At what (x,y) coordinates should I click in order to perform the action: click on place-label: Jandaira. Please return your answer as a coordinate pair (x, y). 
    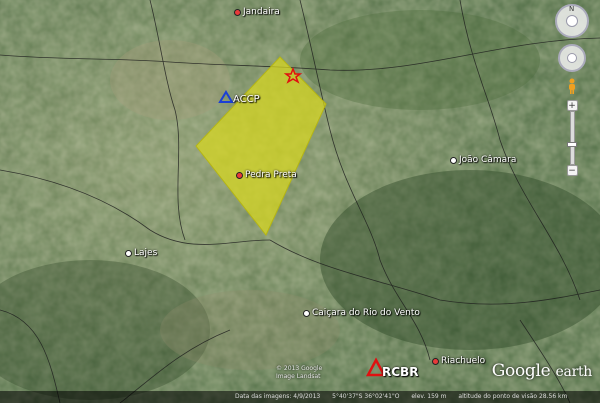
    Looking at the image, I should click on (261, 12).